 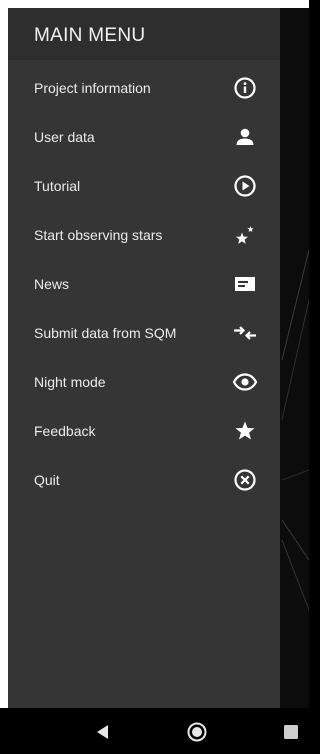 I want to click on menu-item-label: Start observing stars, so click(x=98, y=235).